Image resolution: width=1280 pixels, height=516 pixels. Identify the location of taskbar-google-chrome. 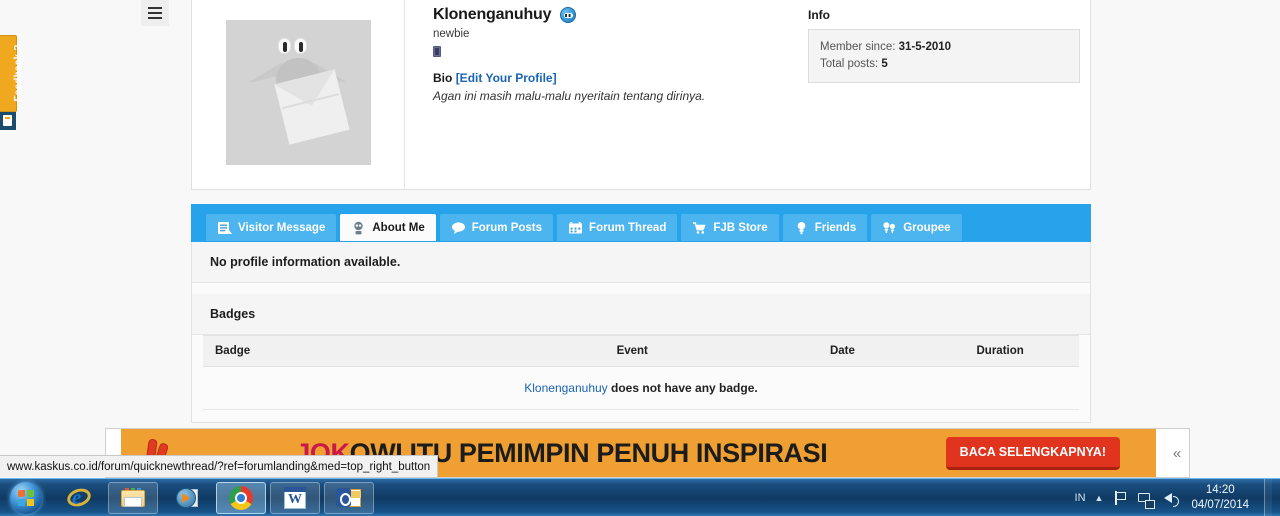
(241, 497).